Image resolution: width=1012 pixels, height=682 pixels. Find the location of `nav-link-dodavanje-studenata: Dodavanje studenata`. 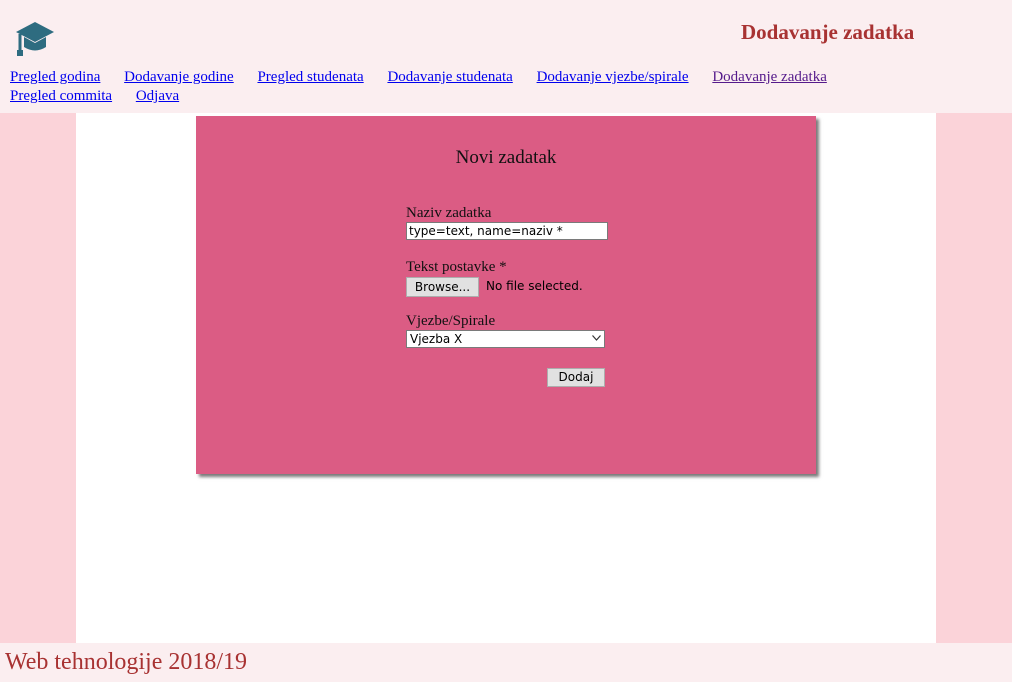

nav-link-dodavanje-studenata: Dodavanje studenata is located at coordinates (449, 77).